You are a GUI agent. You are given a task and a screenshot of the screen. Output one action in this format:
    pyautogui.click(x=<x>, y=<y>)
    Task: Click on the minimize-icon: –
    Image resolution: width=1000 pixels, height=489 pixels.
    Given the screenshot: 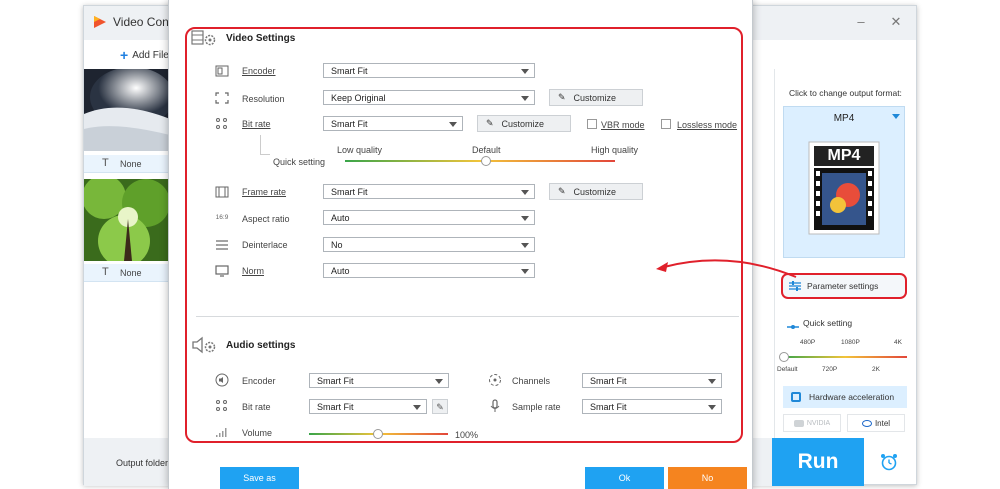 What is the action you would take?
    pyautogui.click(x=861, y=21)
    